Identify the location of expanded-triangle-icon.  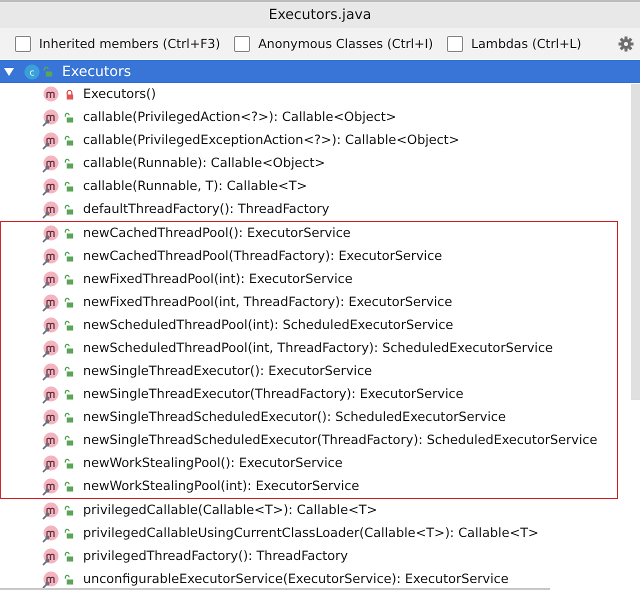
(9, 71).